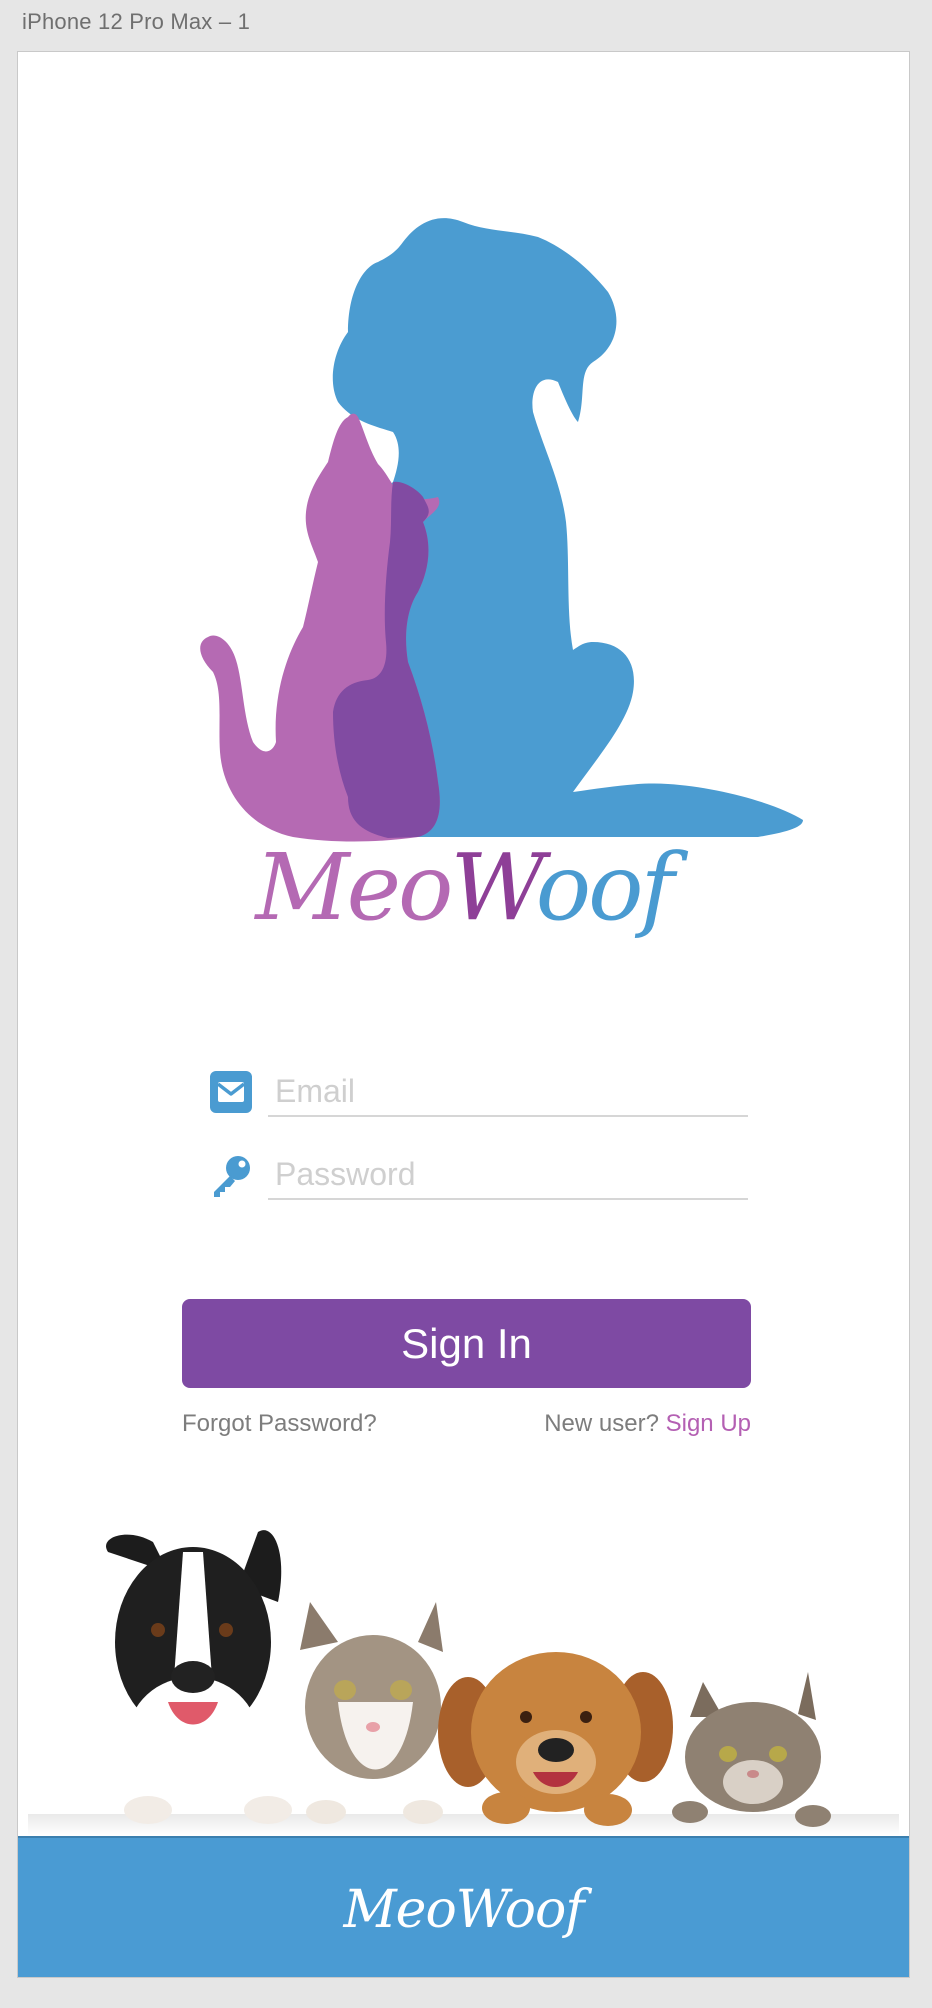 The height and width of the screenshot is (2008, 932). I want to click on email-input, so click(508, 1092).